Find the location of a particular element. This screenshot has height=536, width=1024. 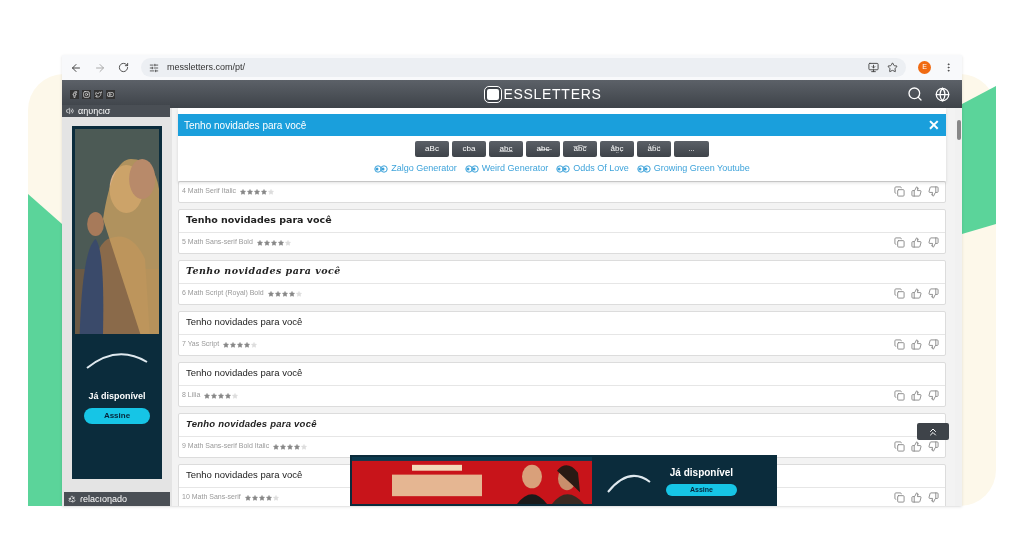

url-text: messletters.com/pt/ is located at coordinates (206, 67).